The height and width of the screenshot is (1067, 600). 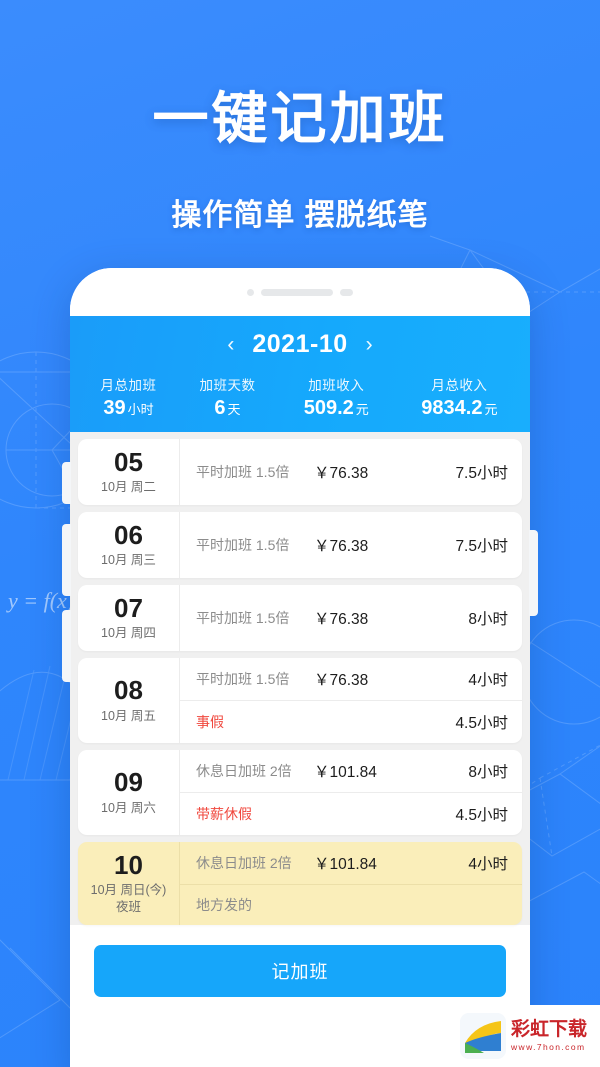 What do you see at coordinates (128, 534) in the screenshot?
I see `record-day-number: 06` at bounding box center [128, 534].